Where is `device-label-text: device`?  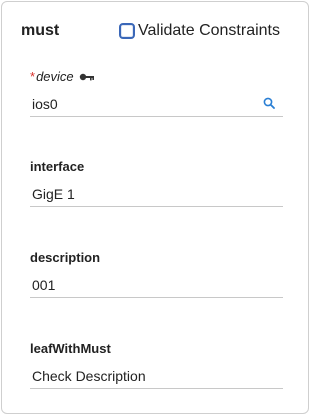 device-label-text: device is located at coordinates (55, 76).